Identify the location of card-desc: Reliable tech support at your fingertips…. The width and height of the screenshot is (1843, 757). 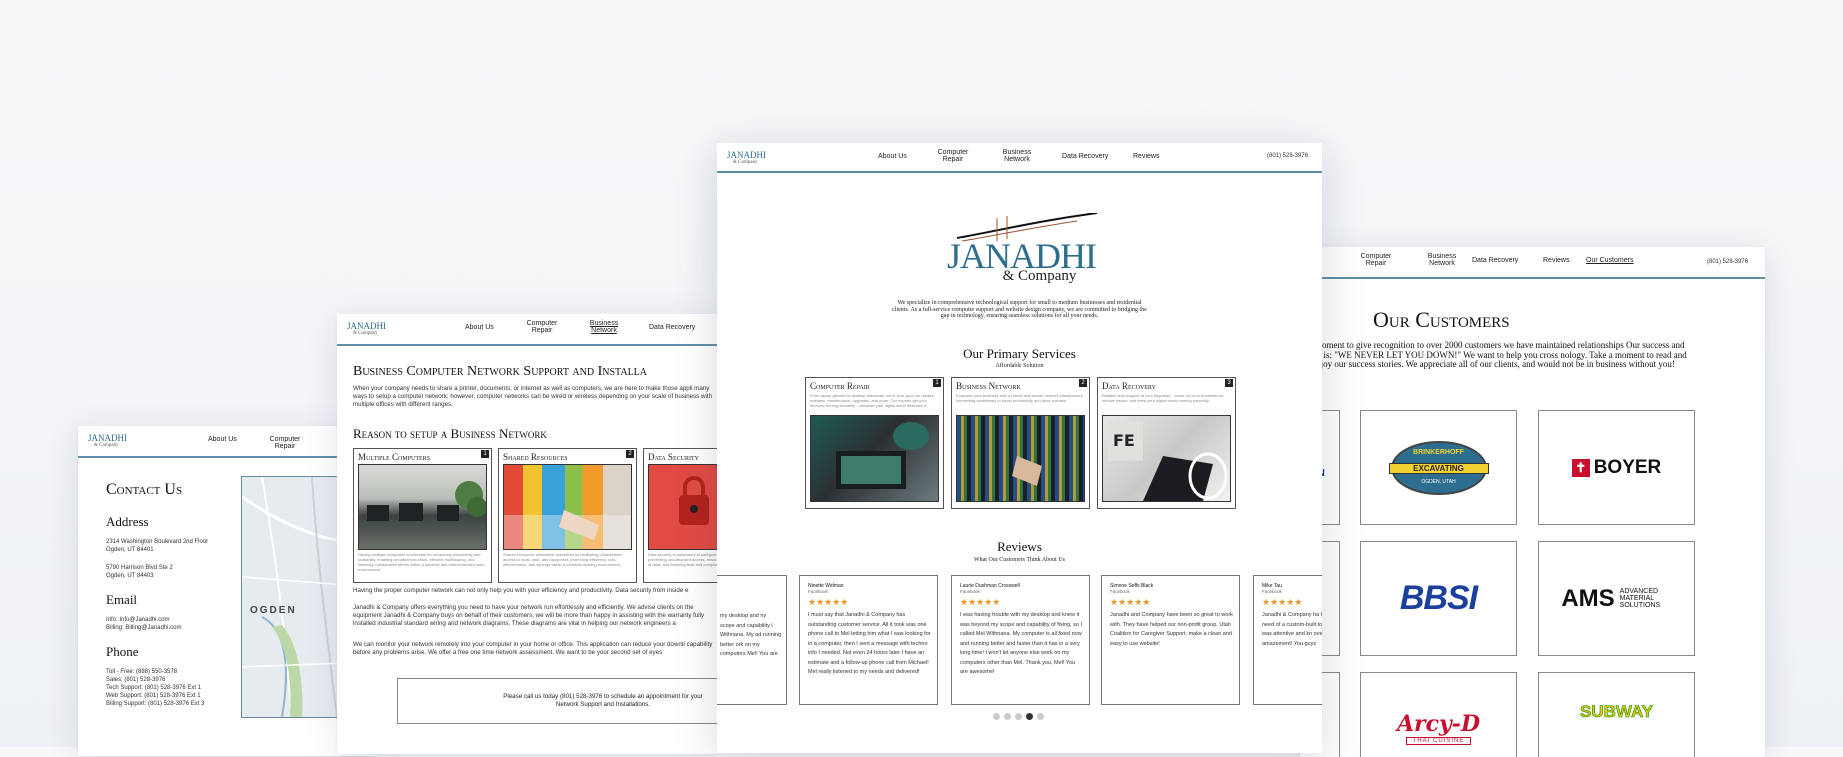
(1163, 398).